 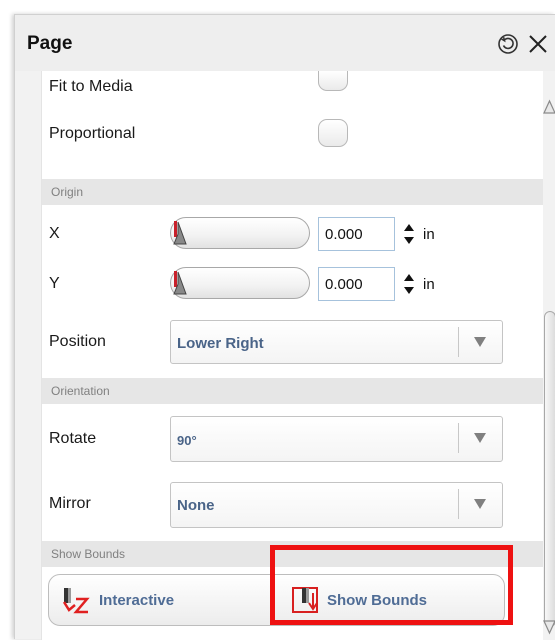 What do you see at coordinates (429, 234) in the screenshot?
I see `x-unit: in` at bounding box center [429, 234].